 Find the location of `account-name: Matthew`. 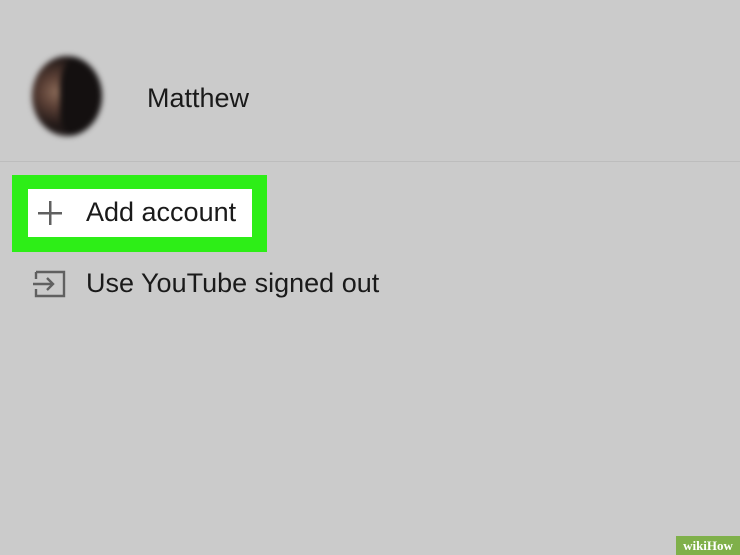

account-name: Matthew is located at coordinates (198, 98).